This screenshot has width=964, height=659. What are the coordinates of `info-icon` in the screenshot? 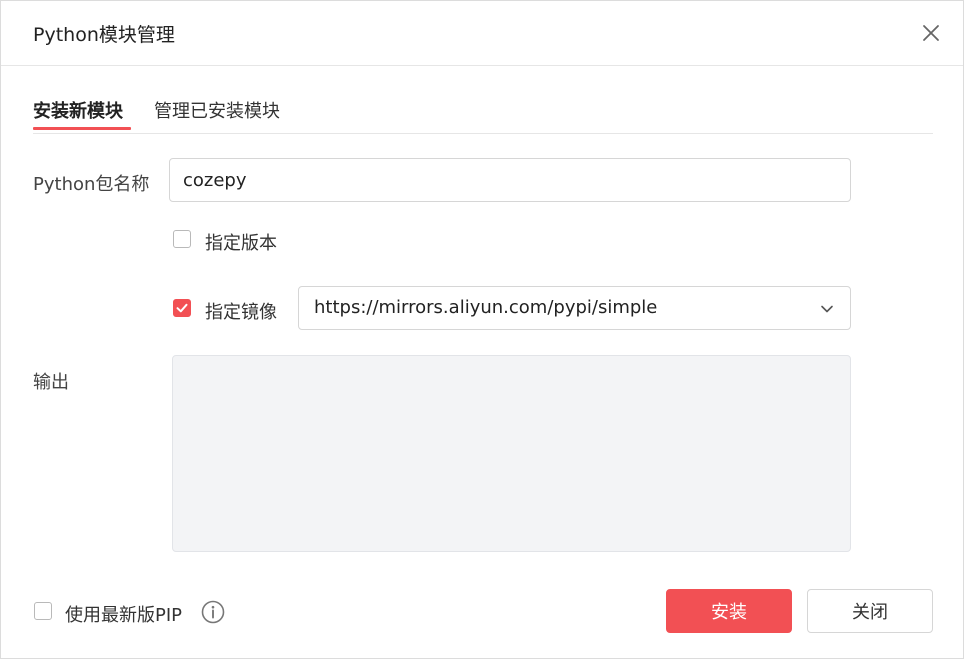 It's located at (213, 612).